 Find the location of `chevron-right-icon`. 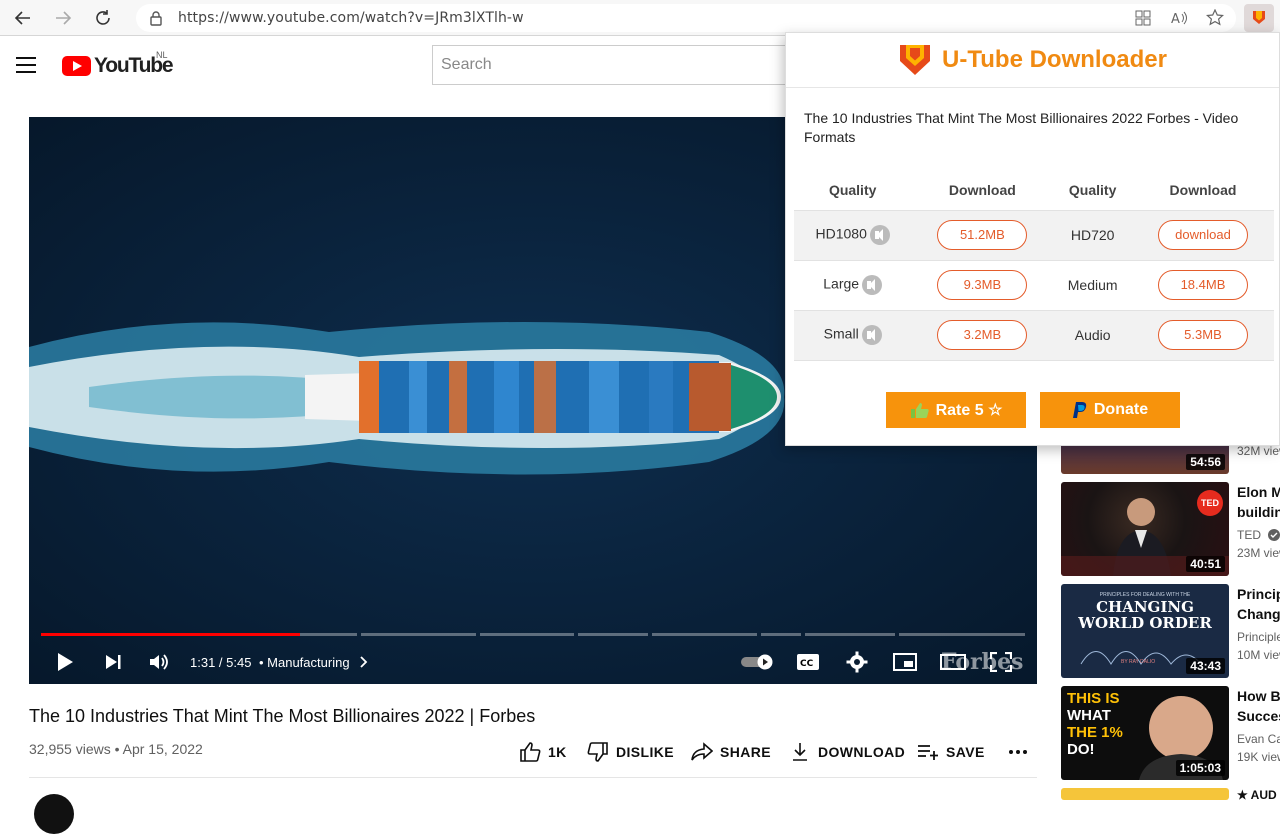

chevron-right-icon is located at coordinates (364, 662).